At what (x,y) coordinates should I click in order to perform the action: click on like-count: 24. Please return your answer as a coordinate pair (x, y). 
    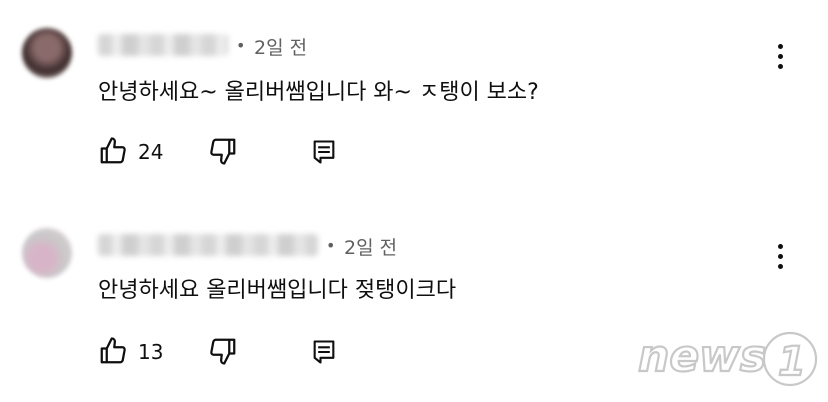
    Looking at the image, I should click on (151, 152).